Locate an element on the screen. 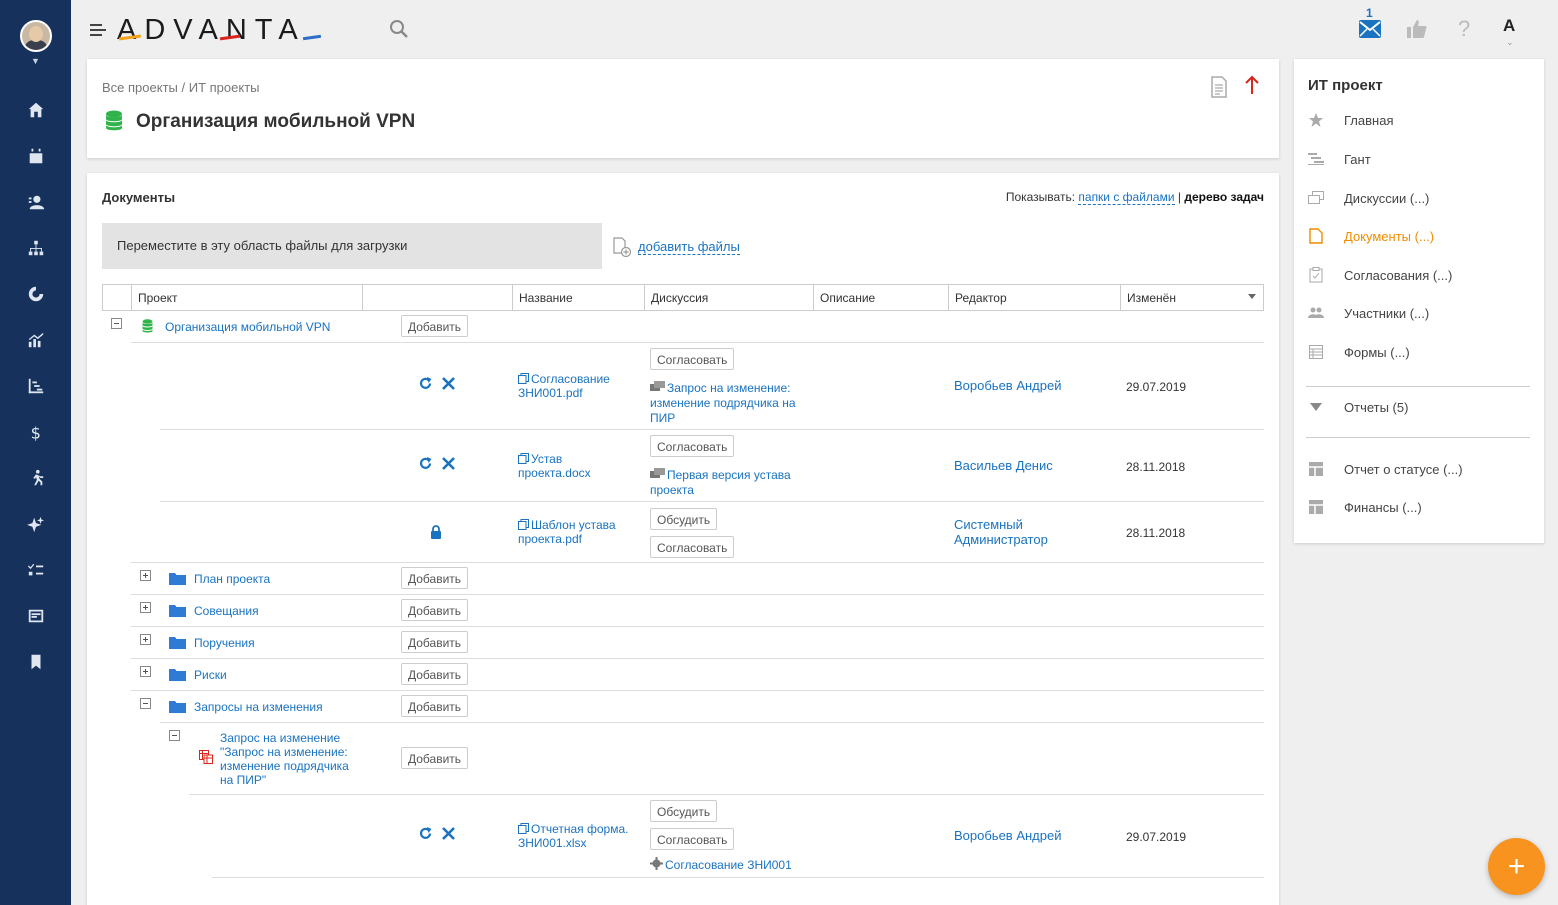  advanta-logo: ADVANTA is located at coordinates (219, 30).